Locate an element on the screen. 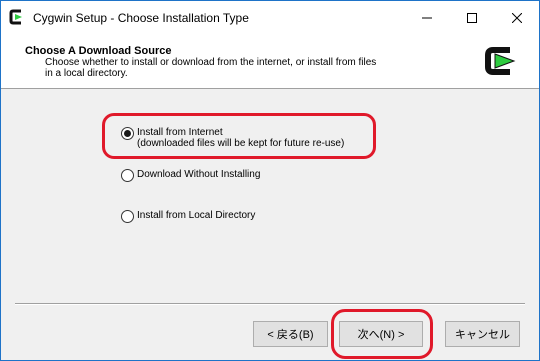 This screenshot has height=361, width=540. window-title: Cygwin Setup - Choose Installation Type is located at coordinates (141, 18).